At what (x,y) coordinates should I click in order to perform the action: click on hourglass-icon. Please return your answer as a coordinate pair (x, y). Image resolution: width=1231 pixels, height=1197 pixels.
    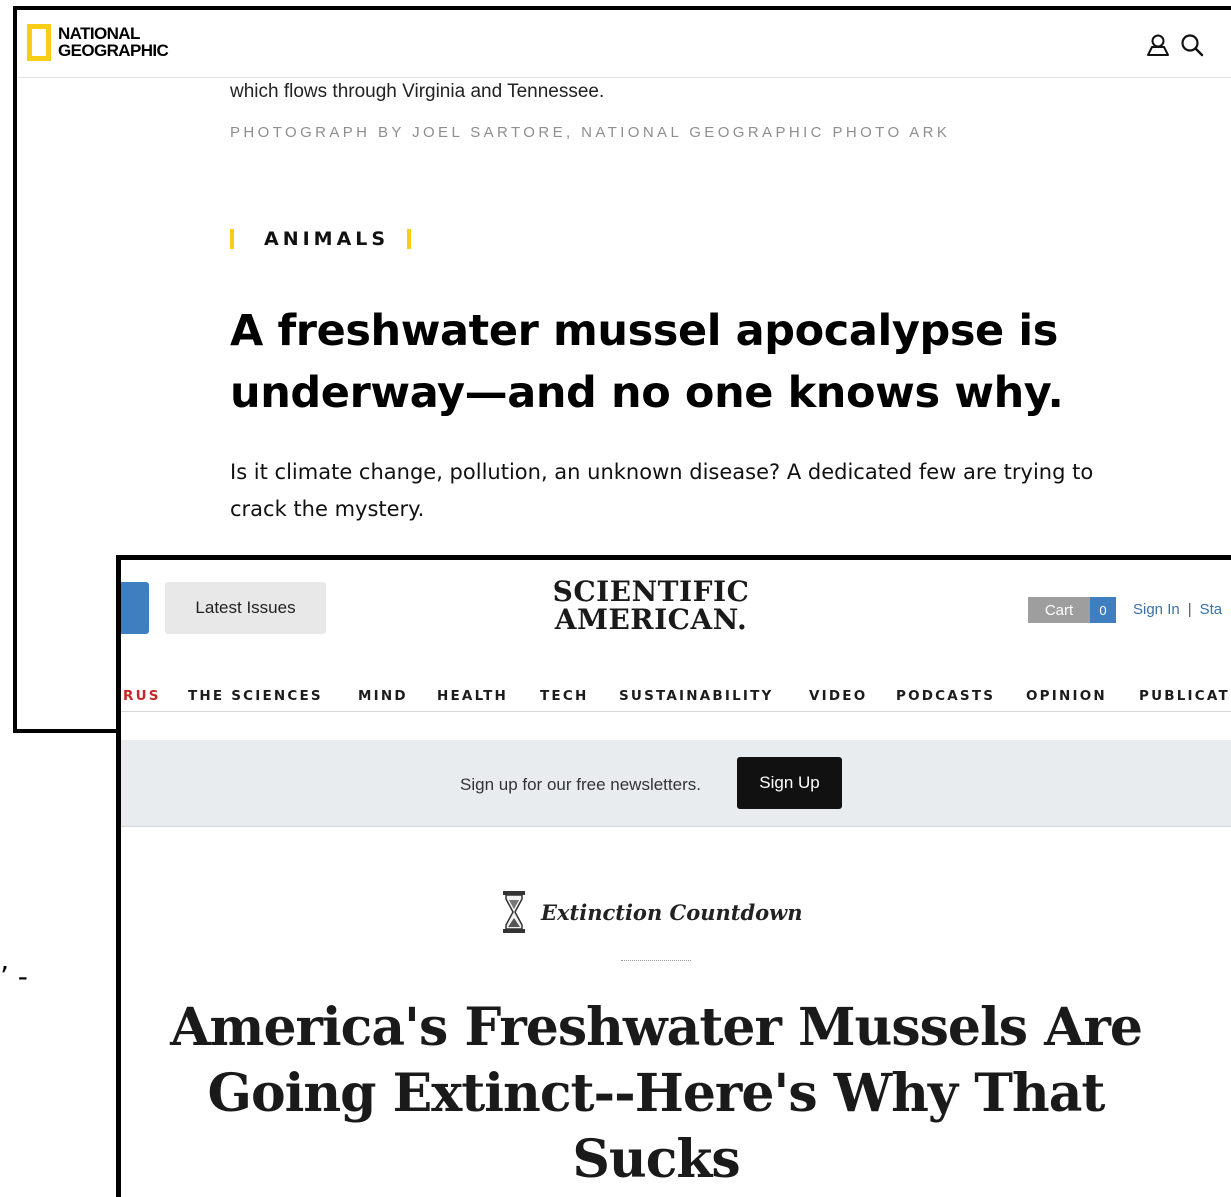
    Looking at the image, I should click on (514, 912).